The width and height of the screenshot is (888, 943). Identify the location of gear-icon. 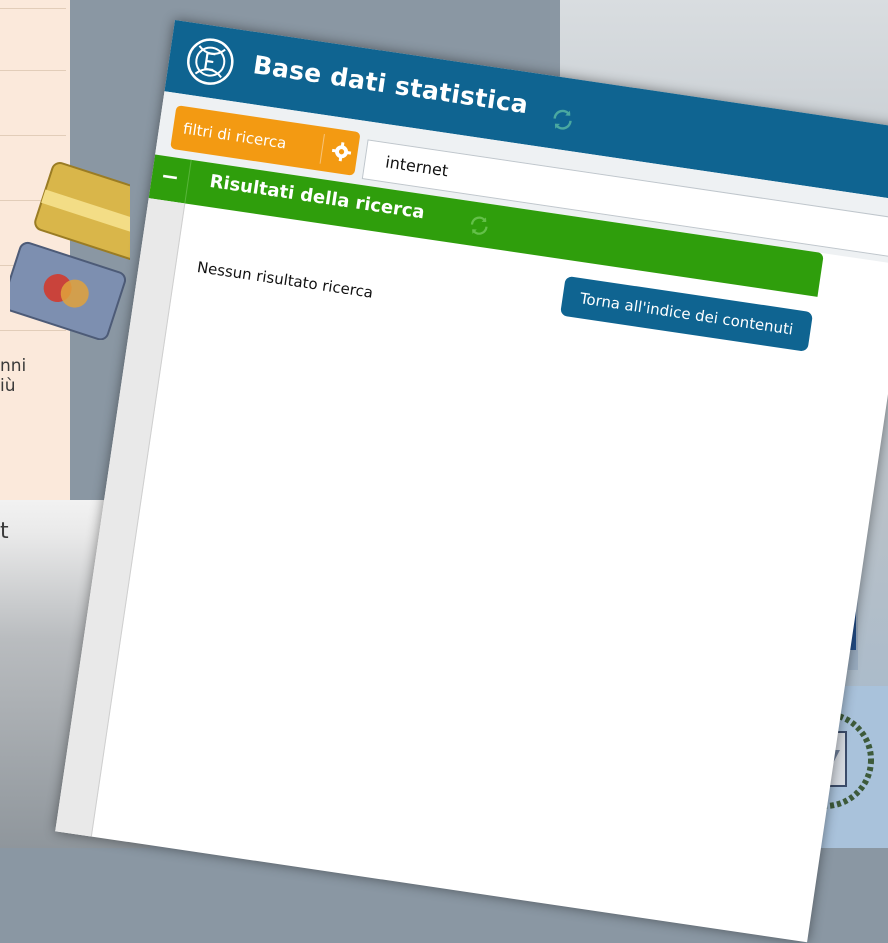
(341, 152).